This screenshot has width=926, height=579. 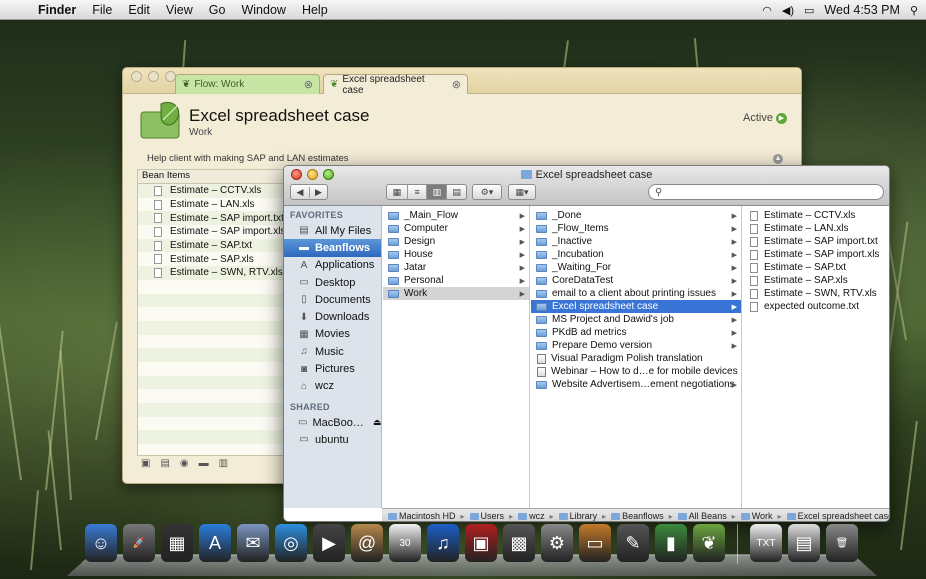 What do you see at coordinates (756, 516) in the screenshot?
I see `path-segment: Work` at bounding box center [756, 516].